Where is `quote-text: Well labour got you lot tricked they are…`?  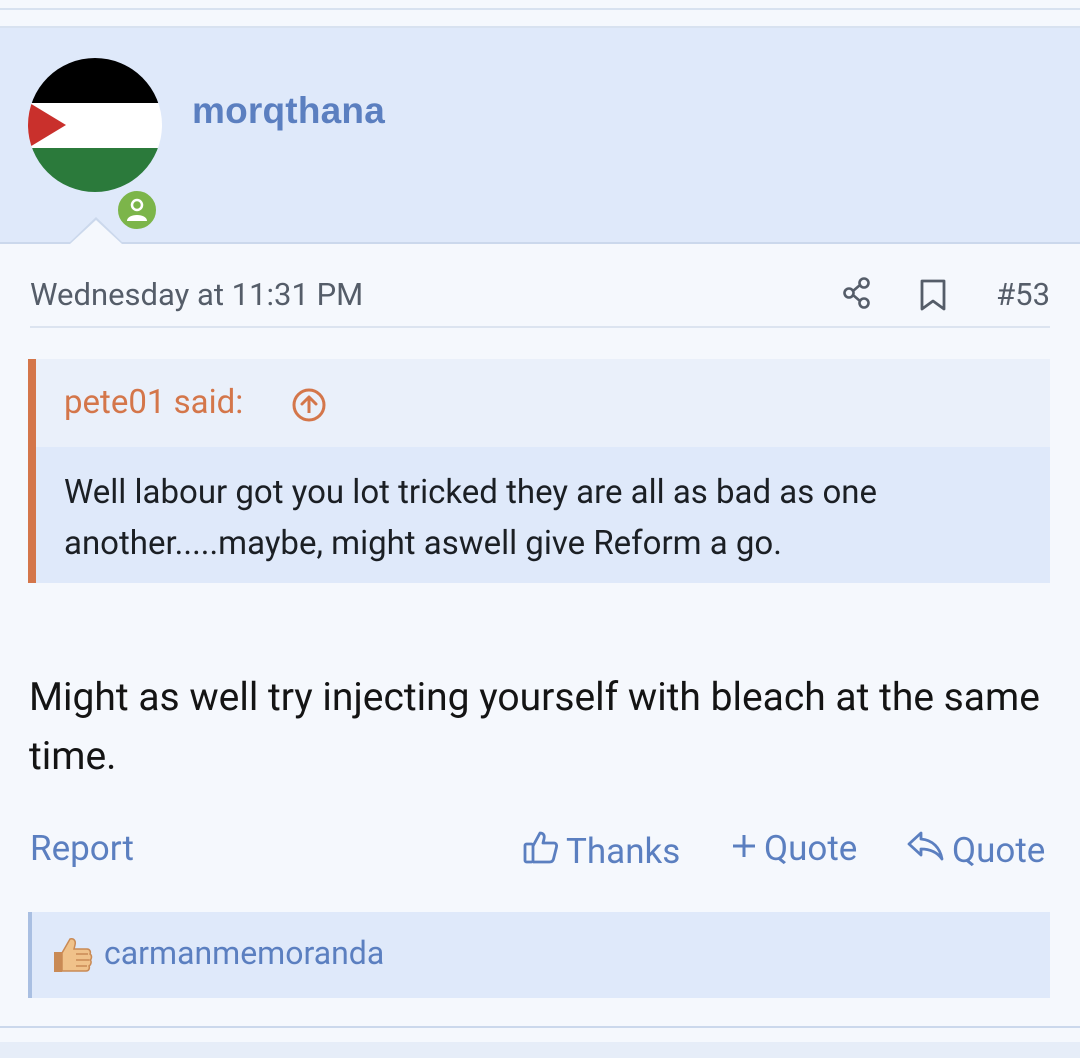 quote-text: Well labour got you lot tricked they are… is located at coordinates (543, 515).